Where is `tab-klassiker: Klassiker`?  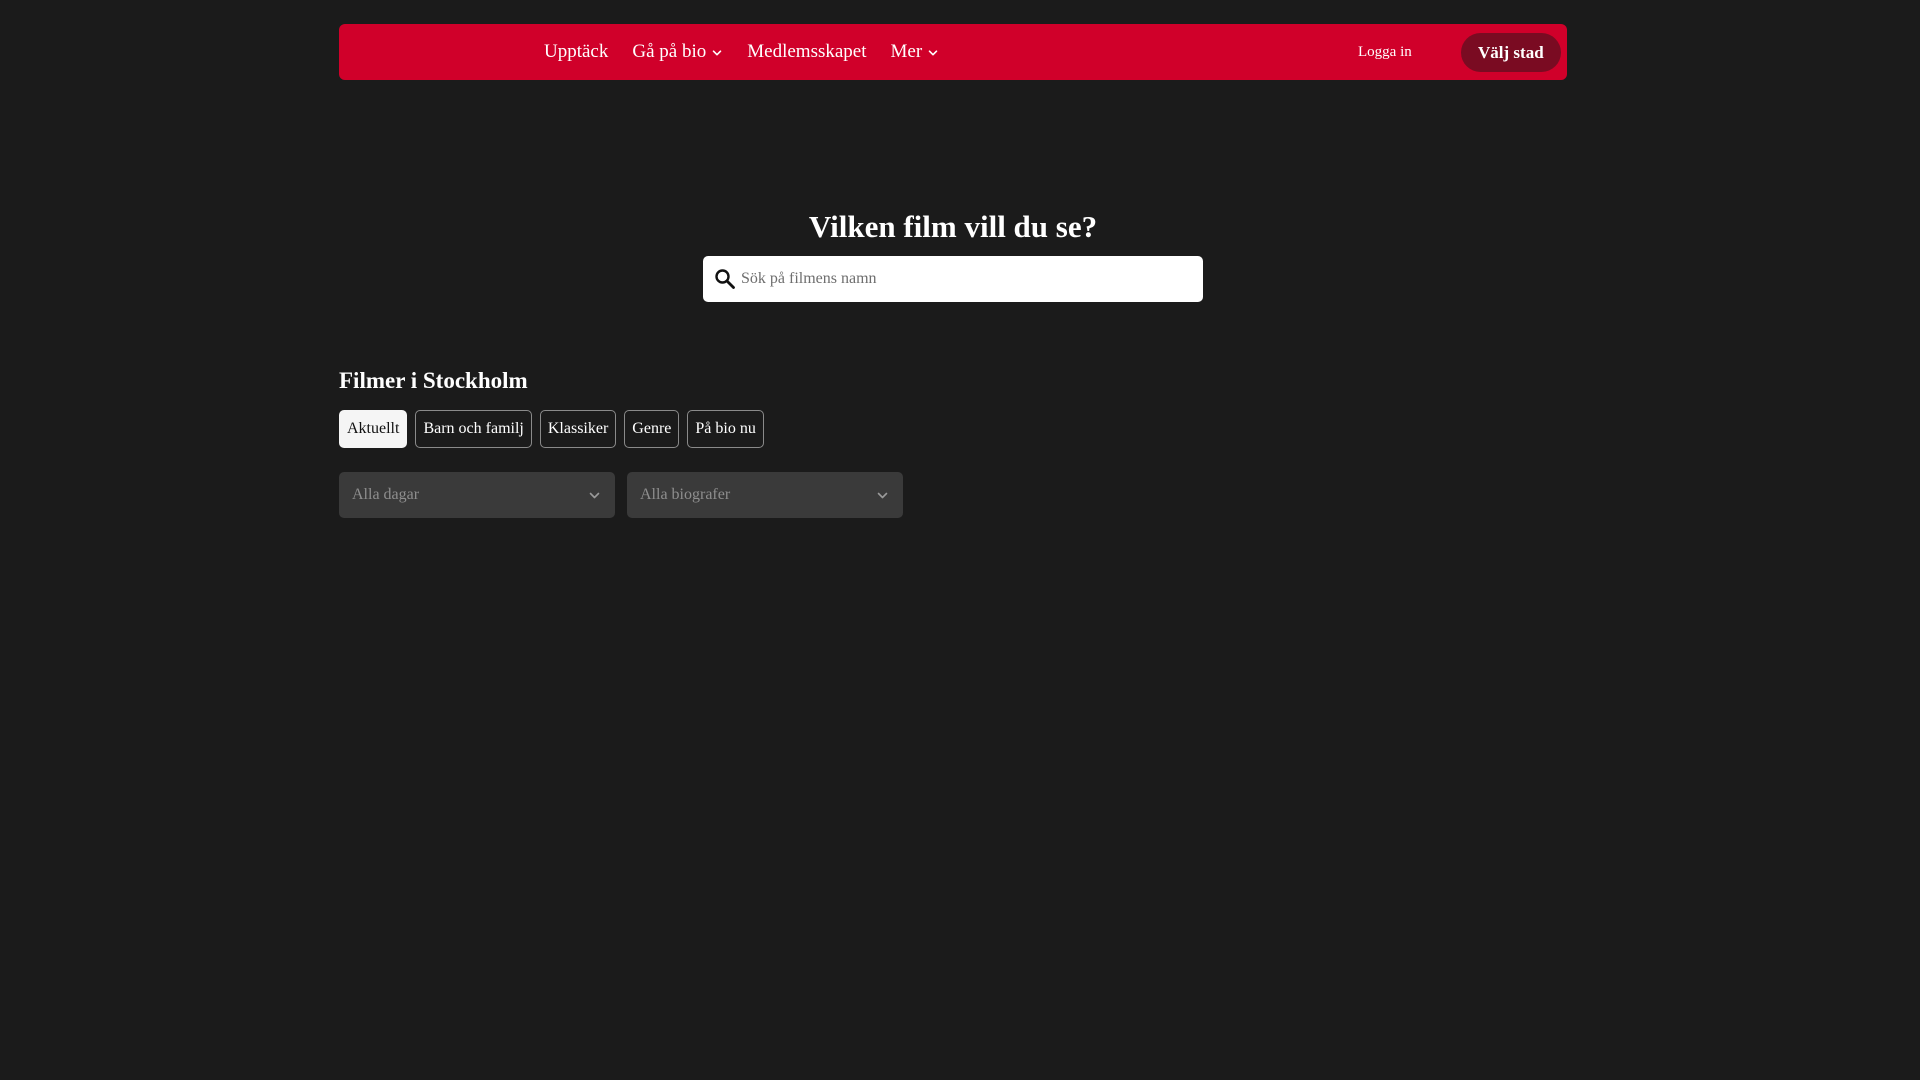 tab-klassiker: Klassiker is located at coordinates (578, 429).